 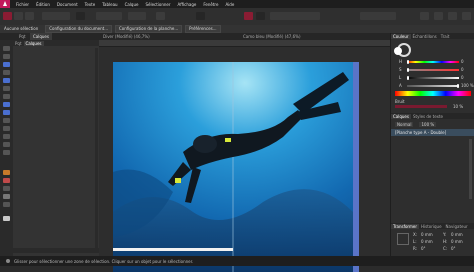 What do you see at coordinates (6, 218) in the screenshot?
I see `color-swatches-icon` at bounding box center [6, 218].